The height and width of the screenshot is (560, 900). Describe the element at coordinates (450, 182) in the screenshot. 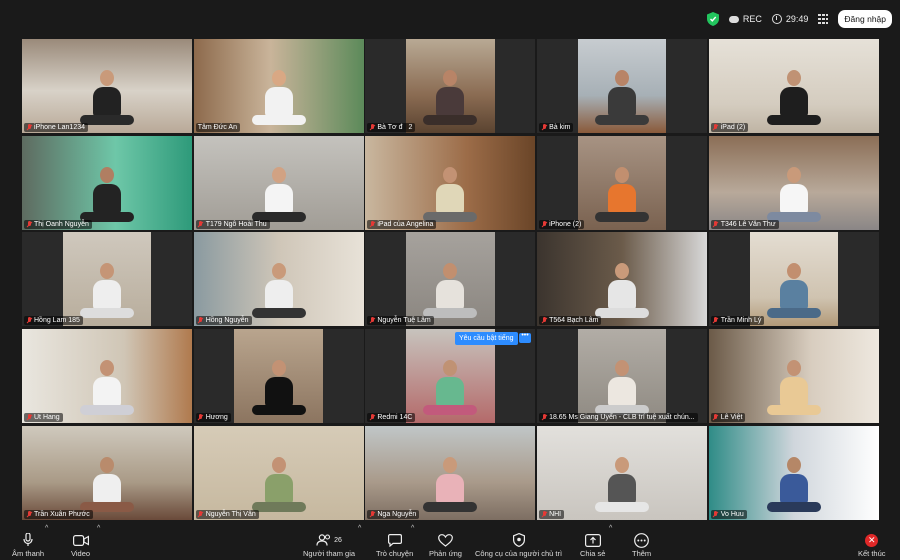

I see `participant-tile: iPad của Angelina` at that location.